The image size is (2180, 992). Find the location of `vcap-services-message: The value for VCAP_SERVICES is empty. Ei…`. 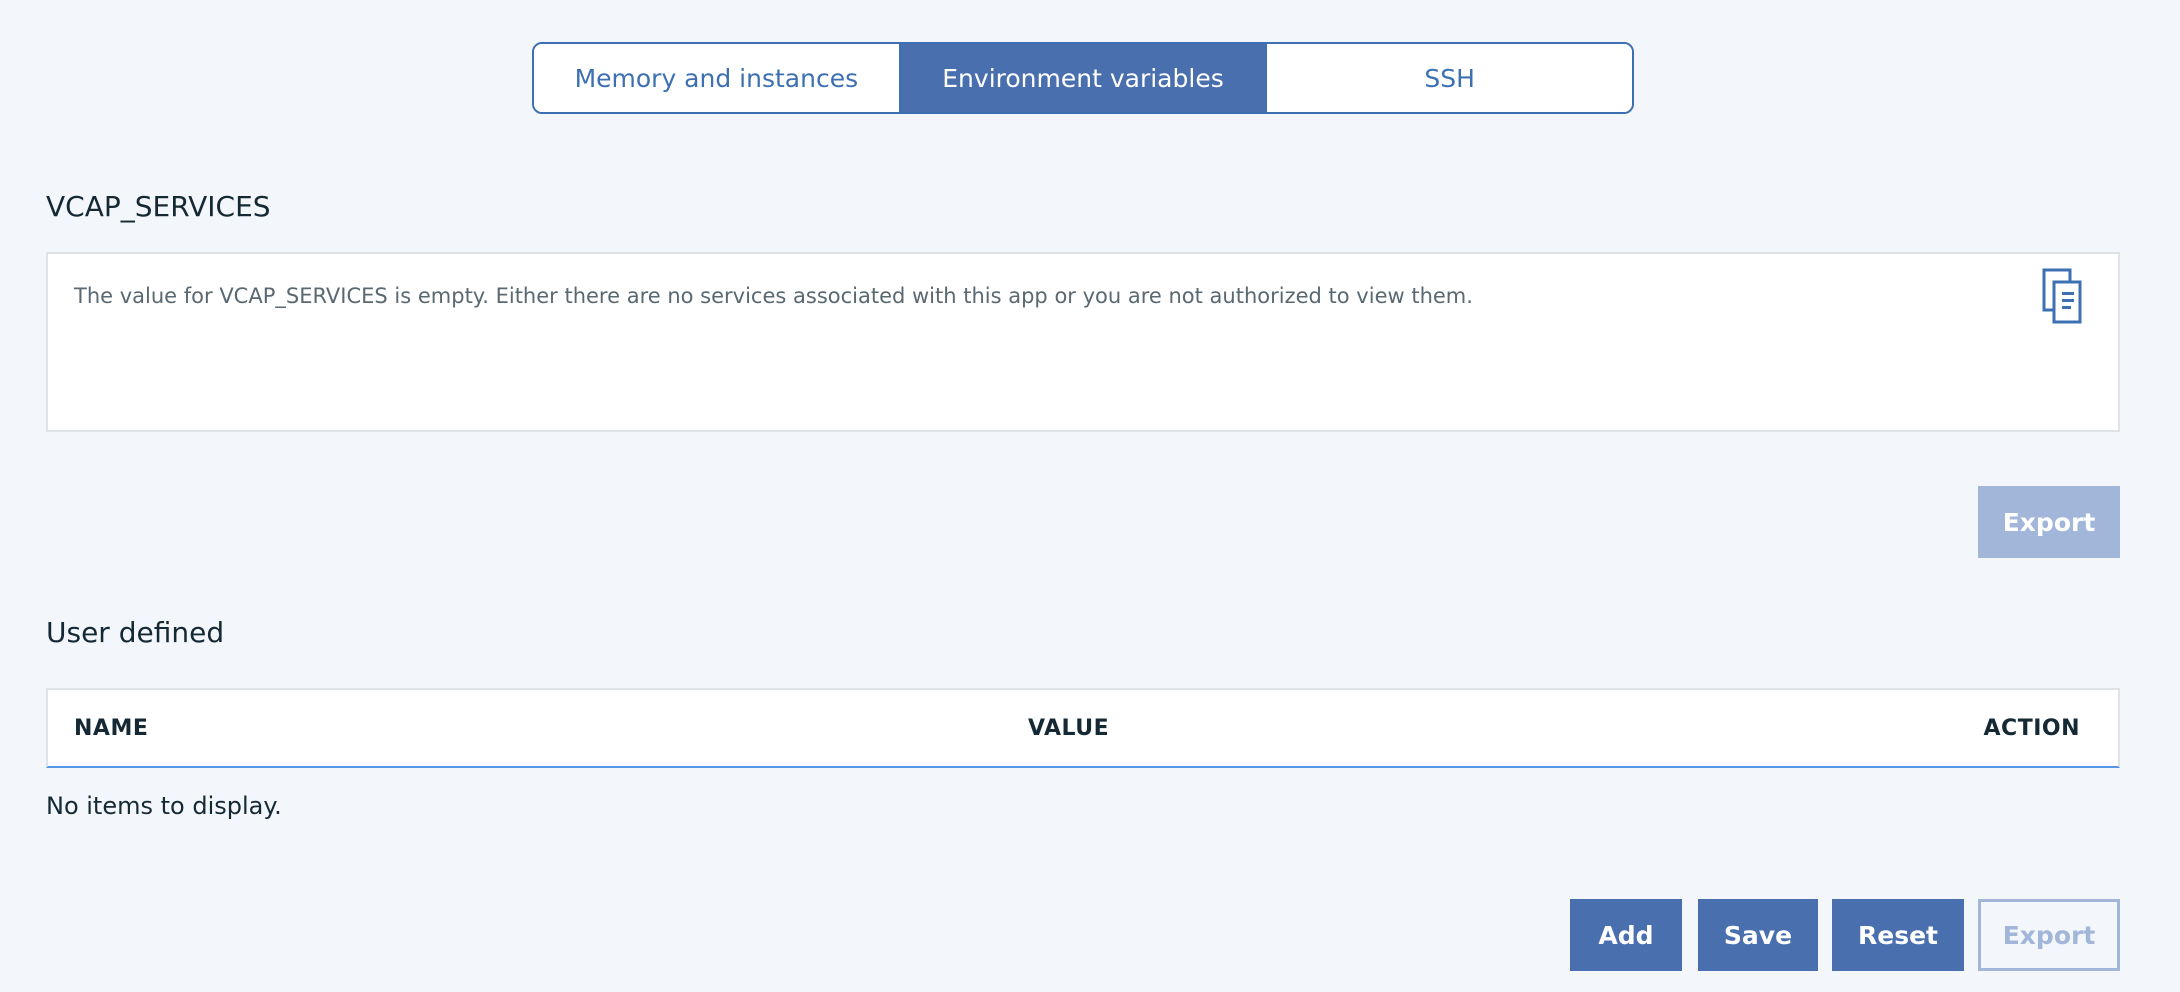

vcap-services-message: The value for VCAP_SERVICES is empty. Ei… is located at coordinates (773, 296).